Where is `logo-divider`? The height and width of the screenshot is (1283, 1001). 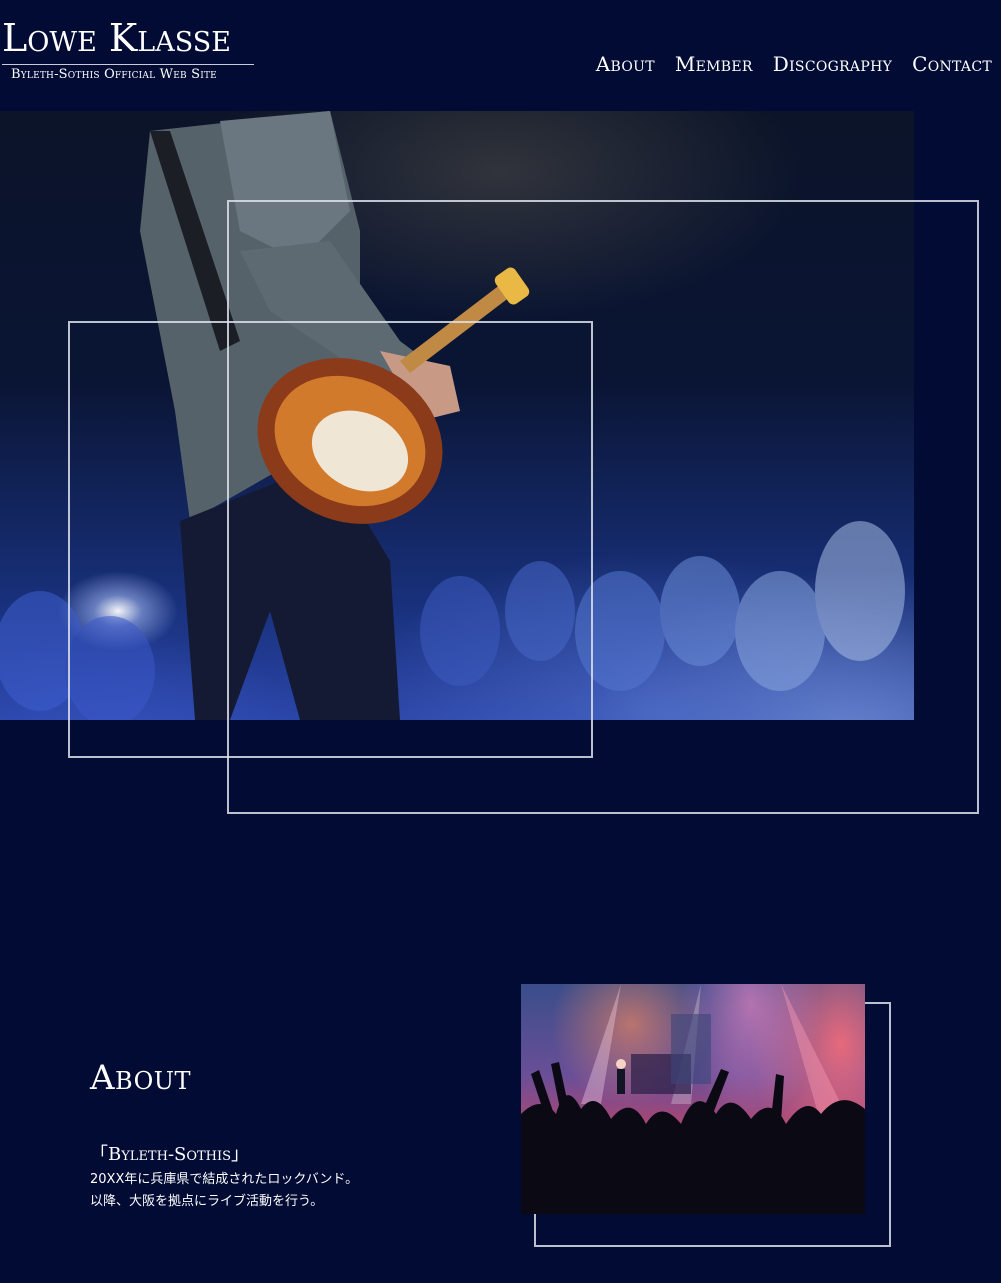 logo-divider is located at coordinates (128, 64).